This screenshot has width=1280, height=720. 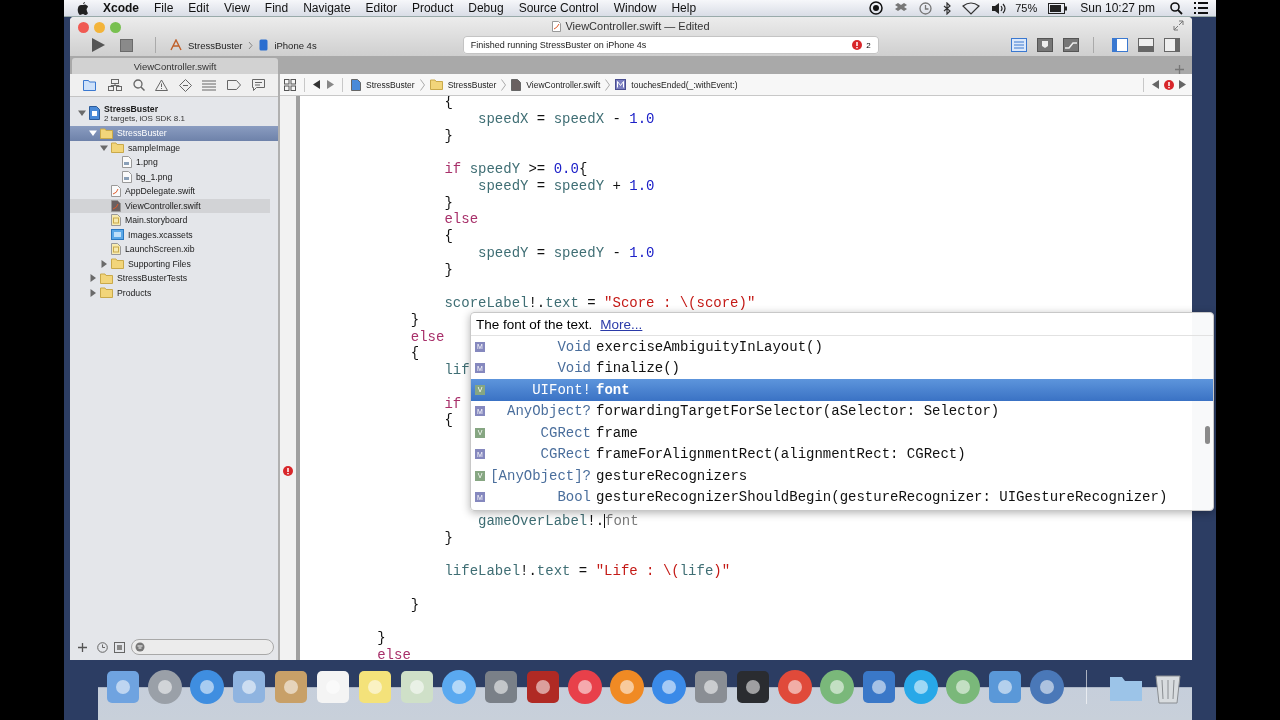 What do you see at coordinates (98, 45) in the screenshot?
I see `run-button` at bounding box center [98, 45].